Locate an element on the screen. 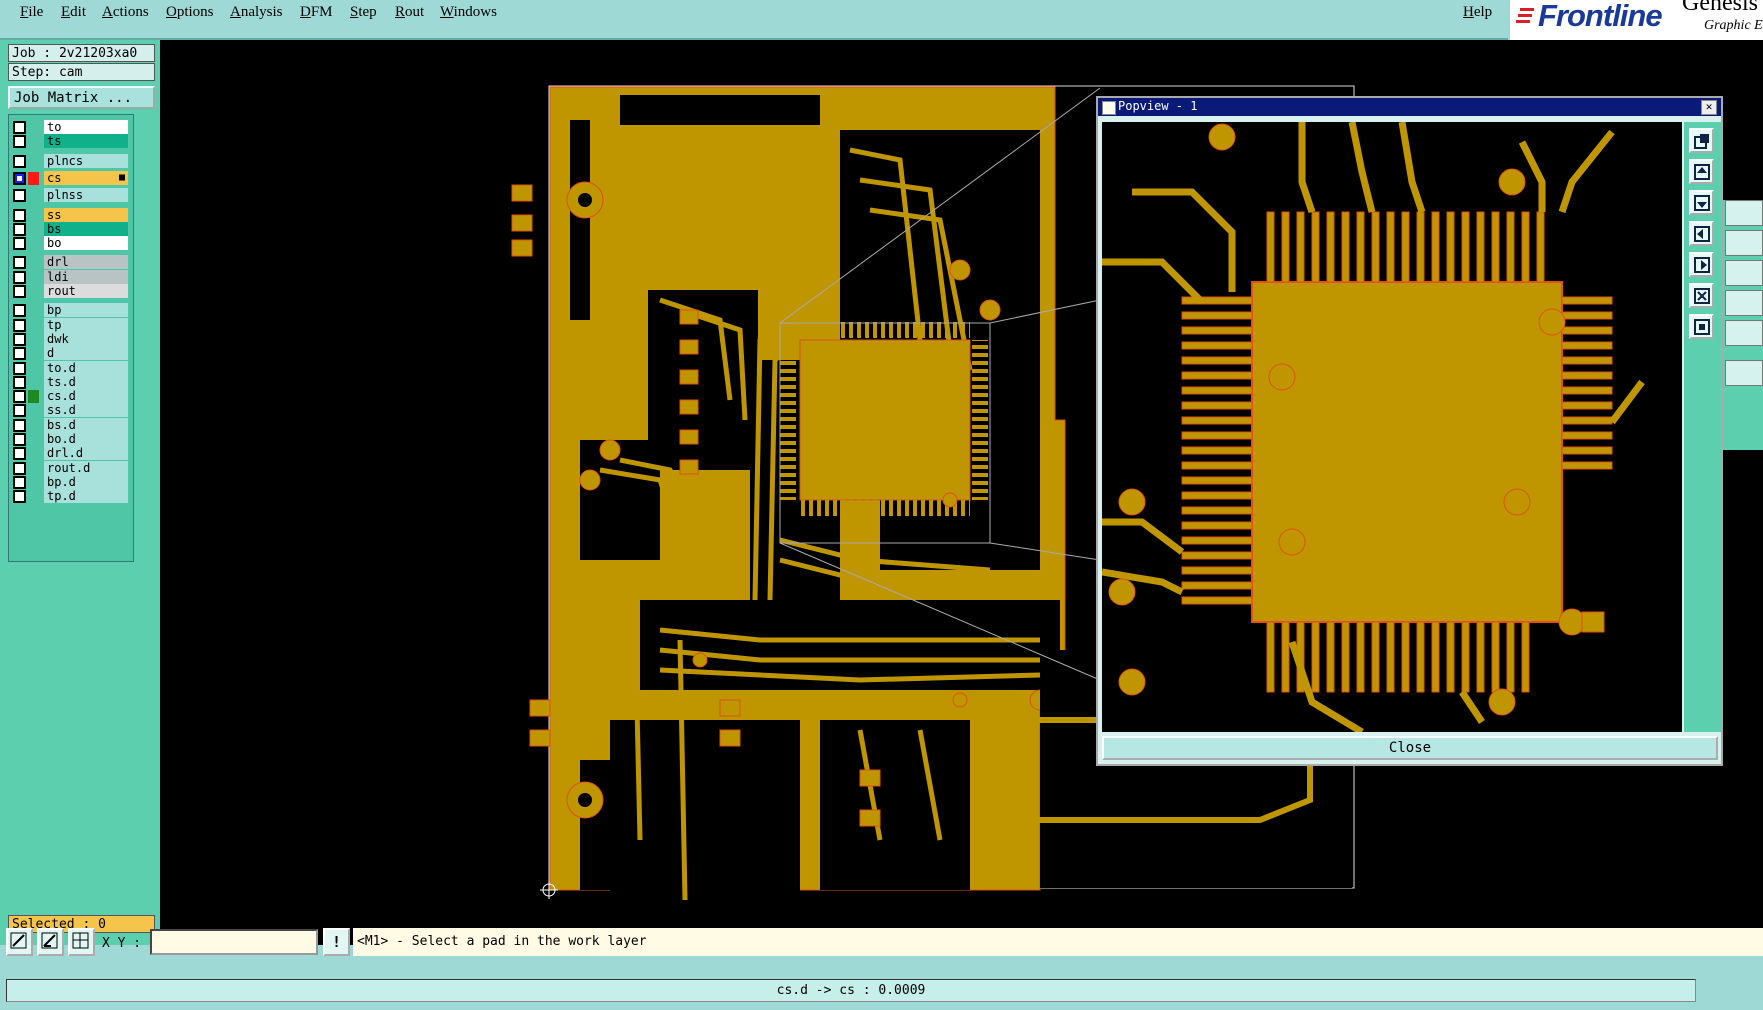 The width and height of the screenshot is (1763, 1010). layer-row-ts-d: ts.d is located at coordinates (70, 382).